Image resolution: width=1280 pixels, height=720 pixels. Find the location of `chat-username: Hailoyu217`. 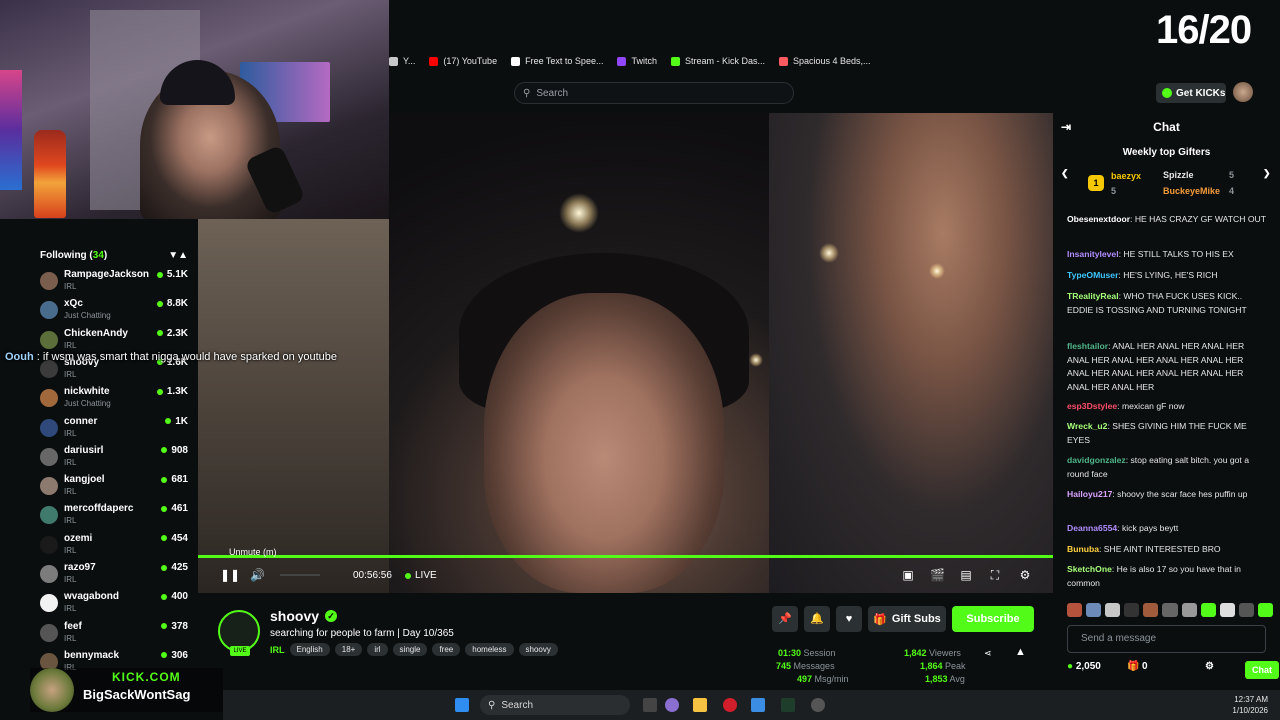

chat-username: Hailoyu217 is located at coordinates (1089, 494).